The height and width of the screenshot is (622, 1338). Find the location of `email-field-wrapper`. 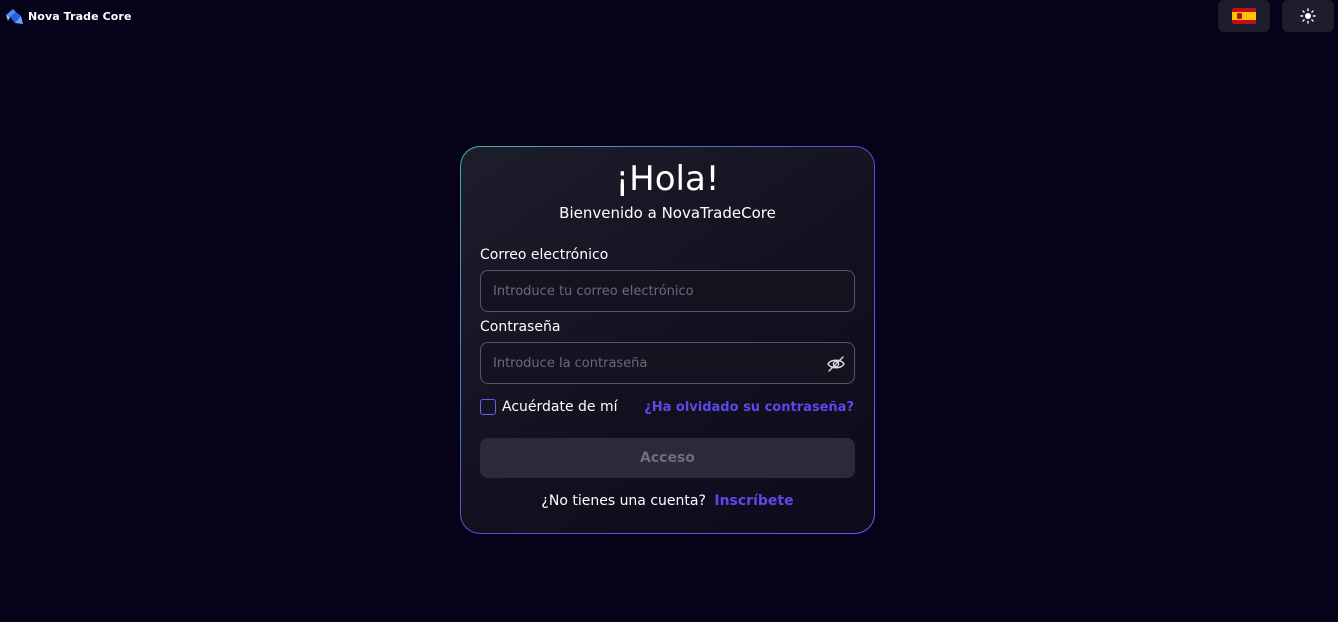

email-field-wrapper is located at coordinates (667, 291).